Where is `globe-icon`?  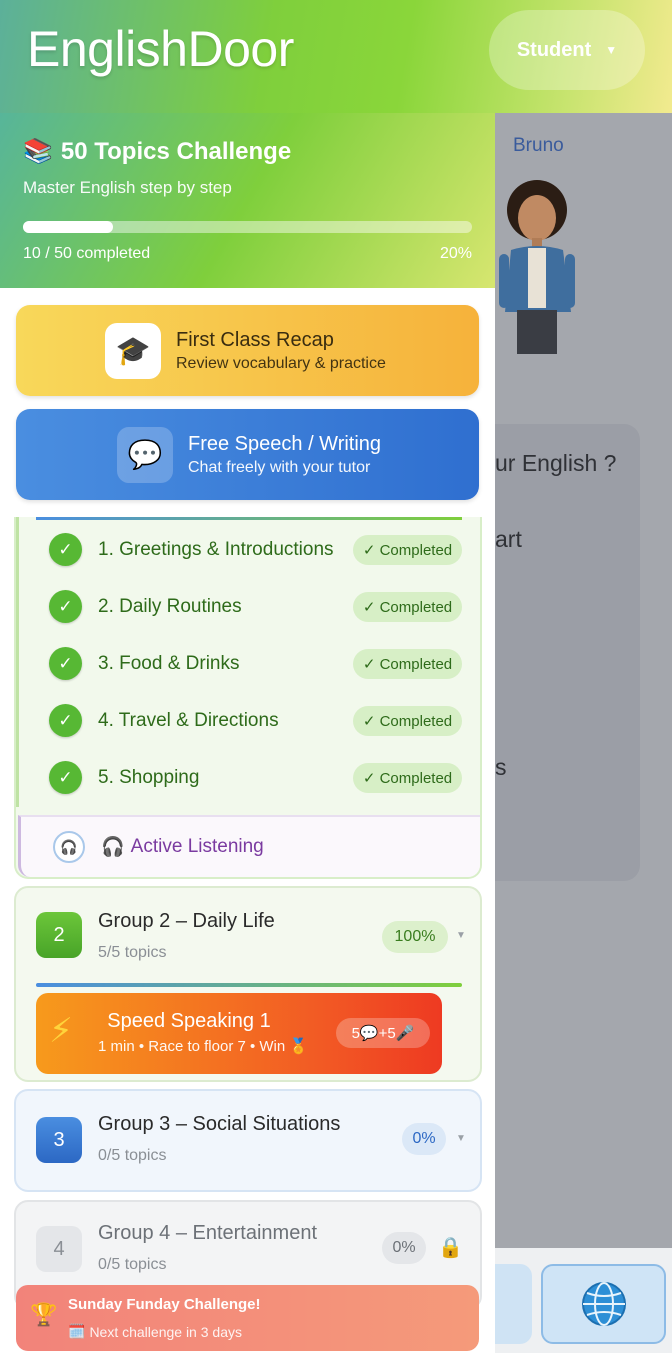
globe-icon is located at coordinates (603, 1304).